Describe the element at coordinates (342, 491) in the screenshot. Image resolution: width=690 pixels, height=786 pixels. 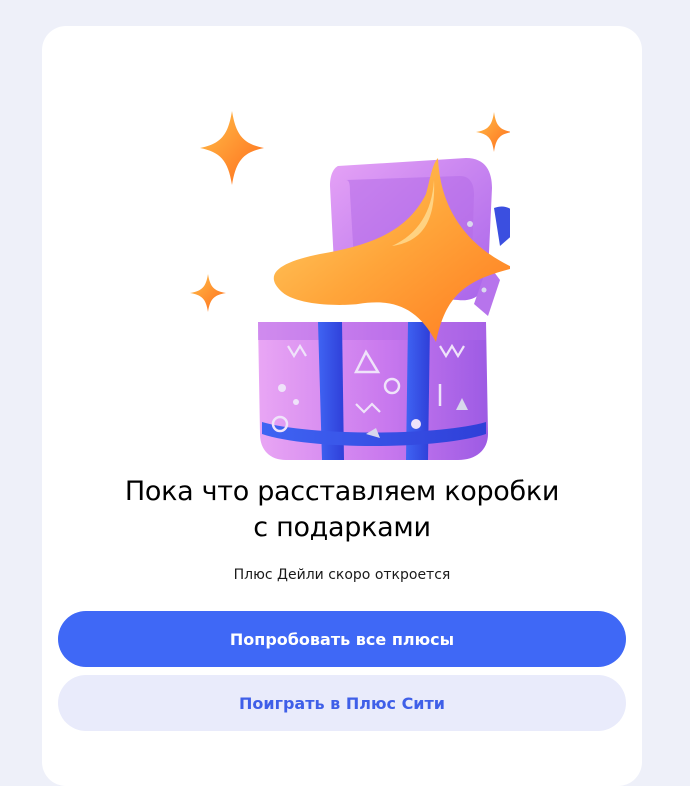
I see `title-line-1: Пока что расставляем коробки` at that location.